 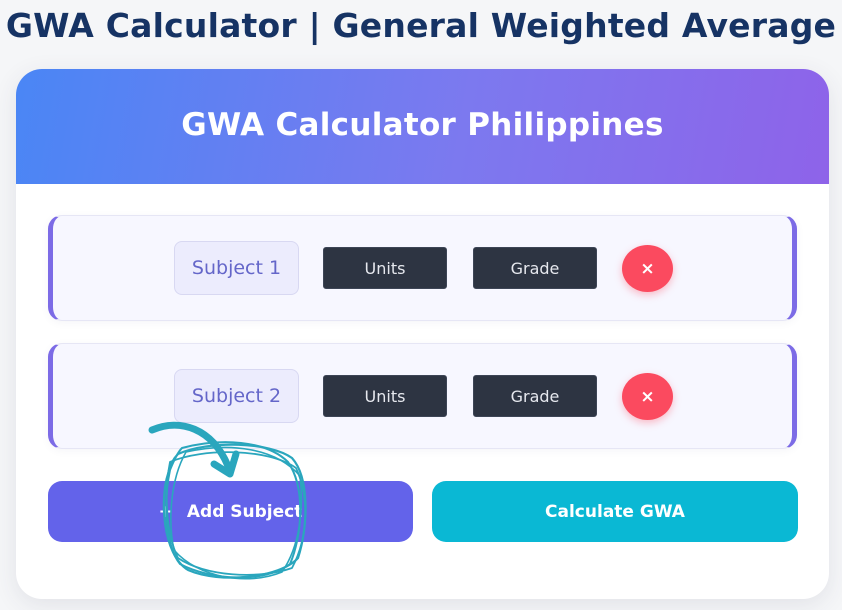 What do you see at coordinates (236, 396) in the screenshot?
I see `subject-name-input: Subject 2` at bounding box center [236, 396].